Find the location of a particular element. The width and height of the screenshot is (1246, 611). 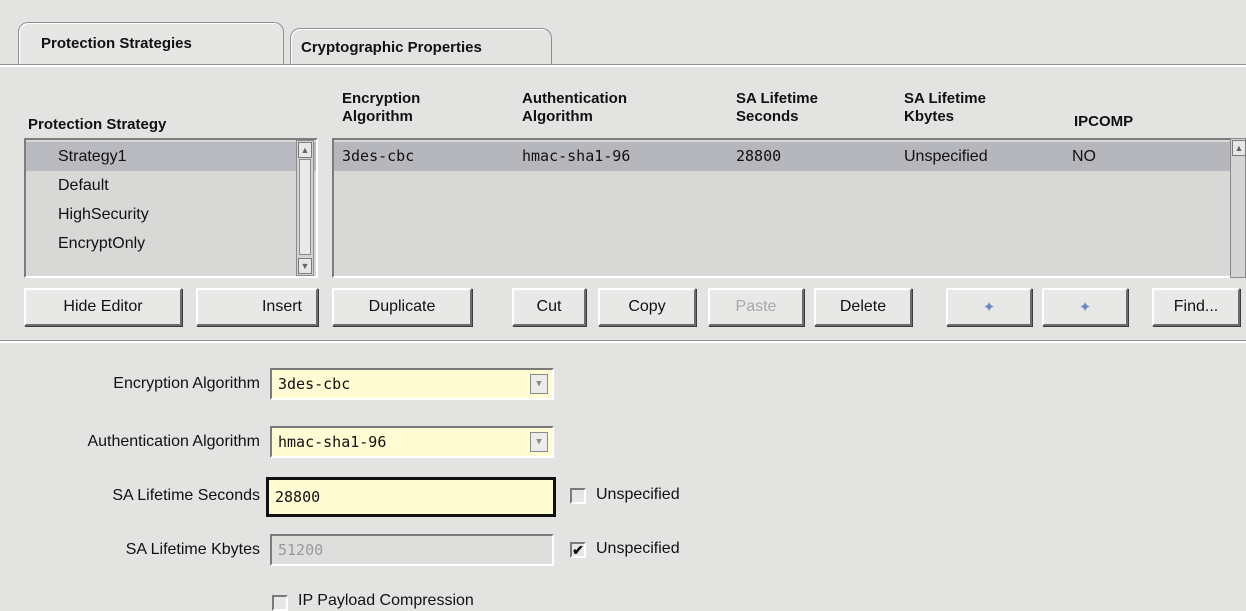

arrow-up-icon: ✦ is located at coordinates (989, 307).